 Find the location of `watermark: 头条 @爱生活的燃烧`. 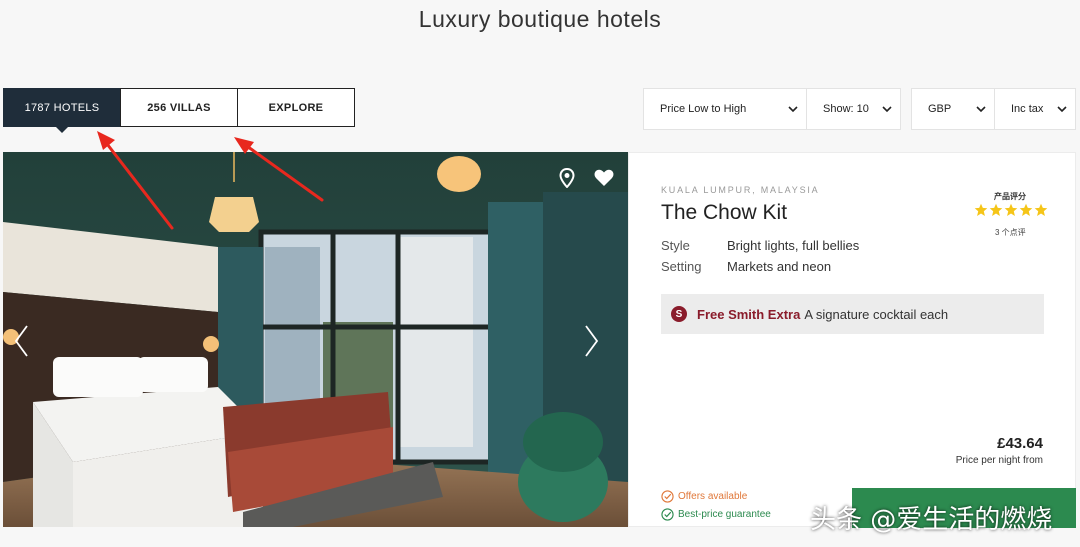

watermark: 头条 @爱生活的燃烧 is located at coordinates (931, 520).